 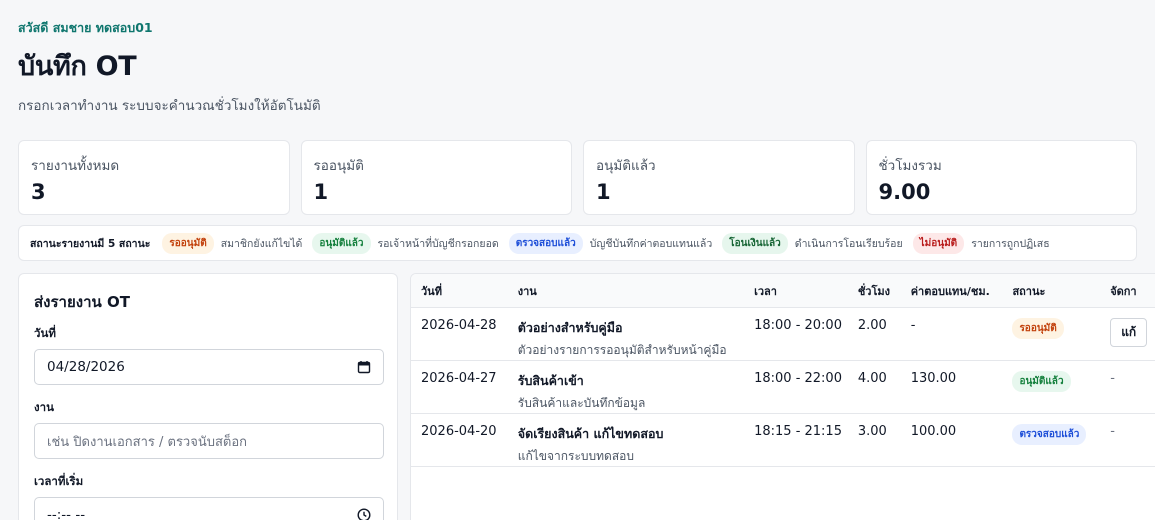 I want to click on cell-hours: 4.00, so click(x=872, y=378).